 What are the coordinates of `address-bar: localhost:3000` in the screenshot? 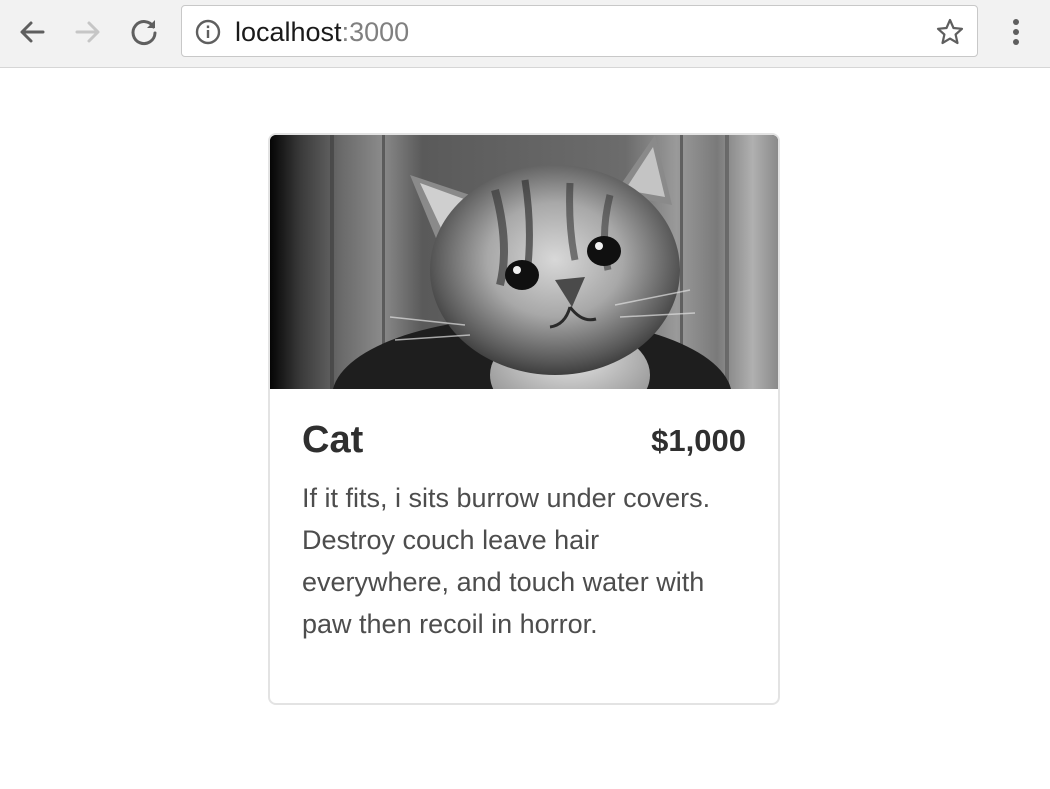 It's located at (579, 31).